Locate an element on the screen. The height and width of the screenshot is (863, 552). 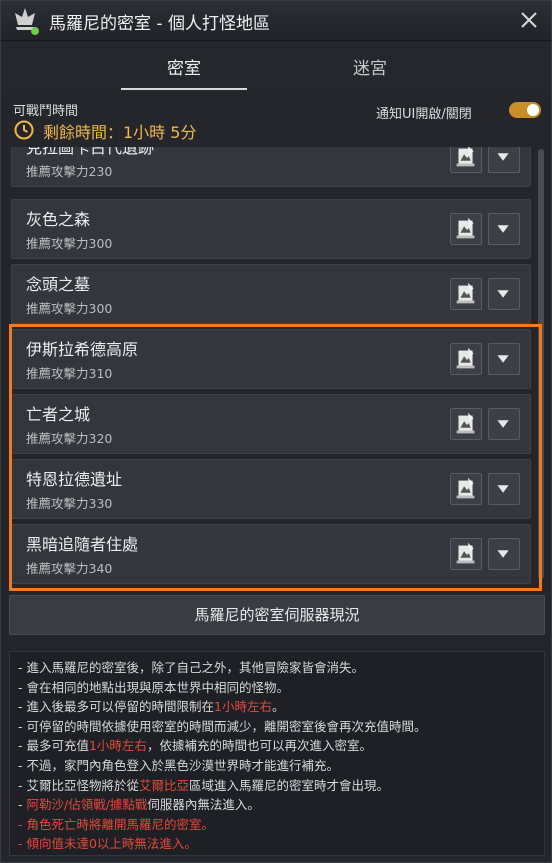
room-row: 灰色之森推薦攻擊力300 is located at coordinates (271, 229).